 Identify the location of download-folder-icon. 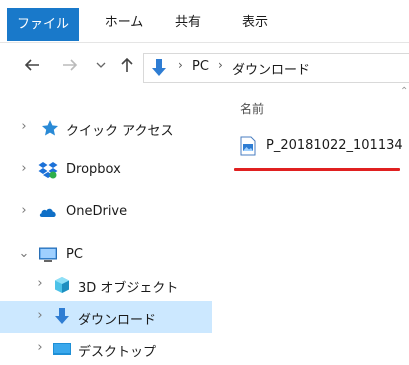
(62, 316).